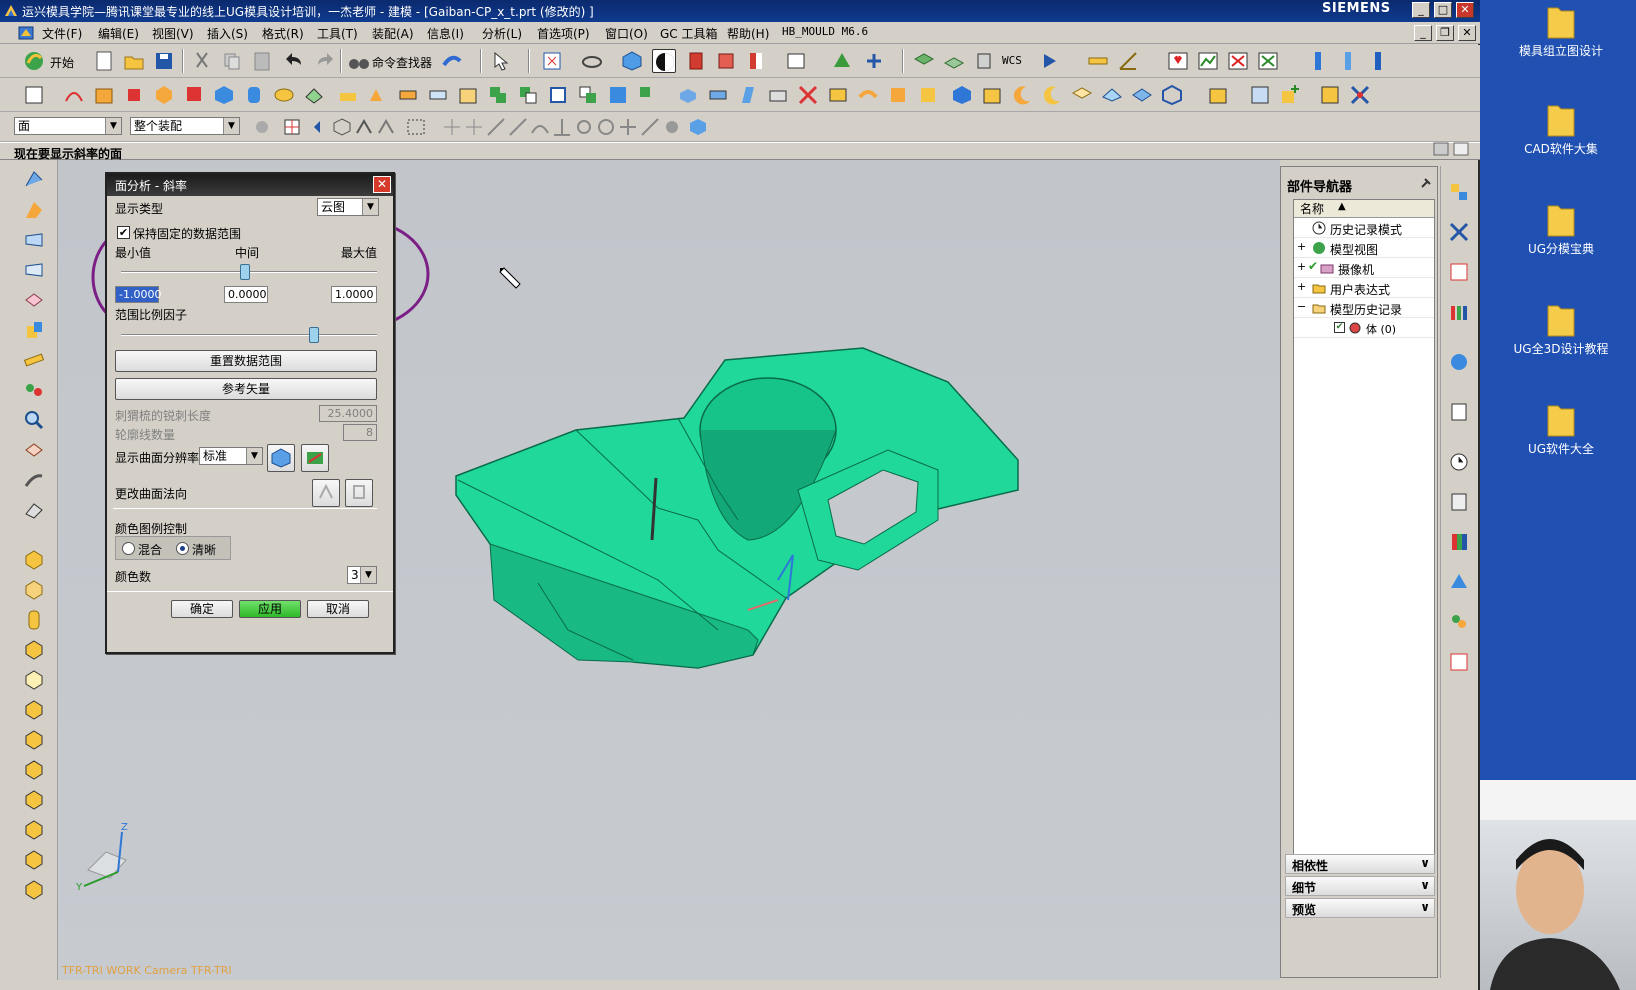 The width and height of the screenshot is (1636, 990). I want to click on wireframe-icon, so click(726, 61).